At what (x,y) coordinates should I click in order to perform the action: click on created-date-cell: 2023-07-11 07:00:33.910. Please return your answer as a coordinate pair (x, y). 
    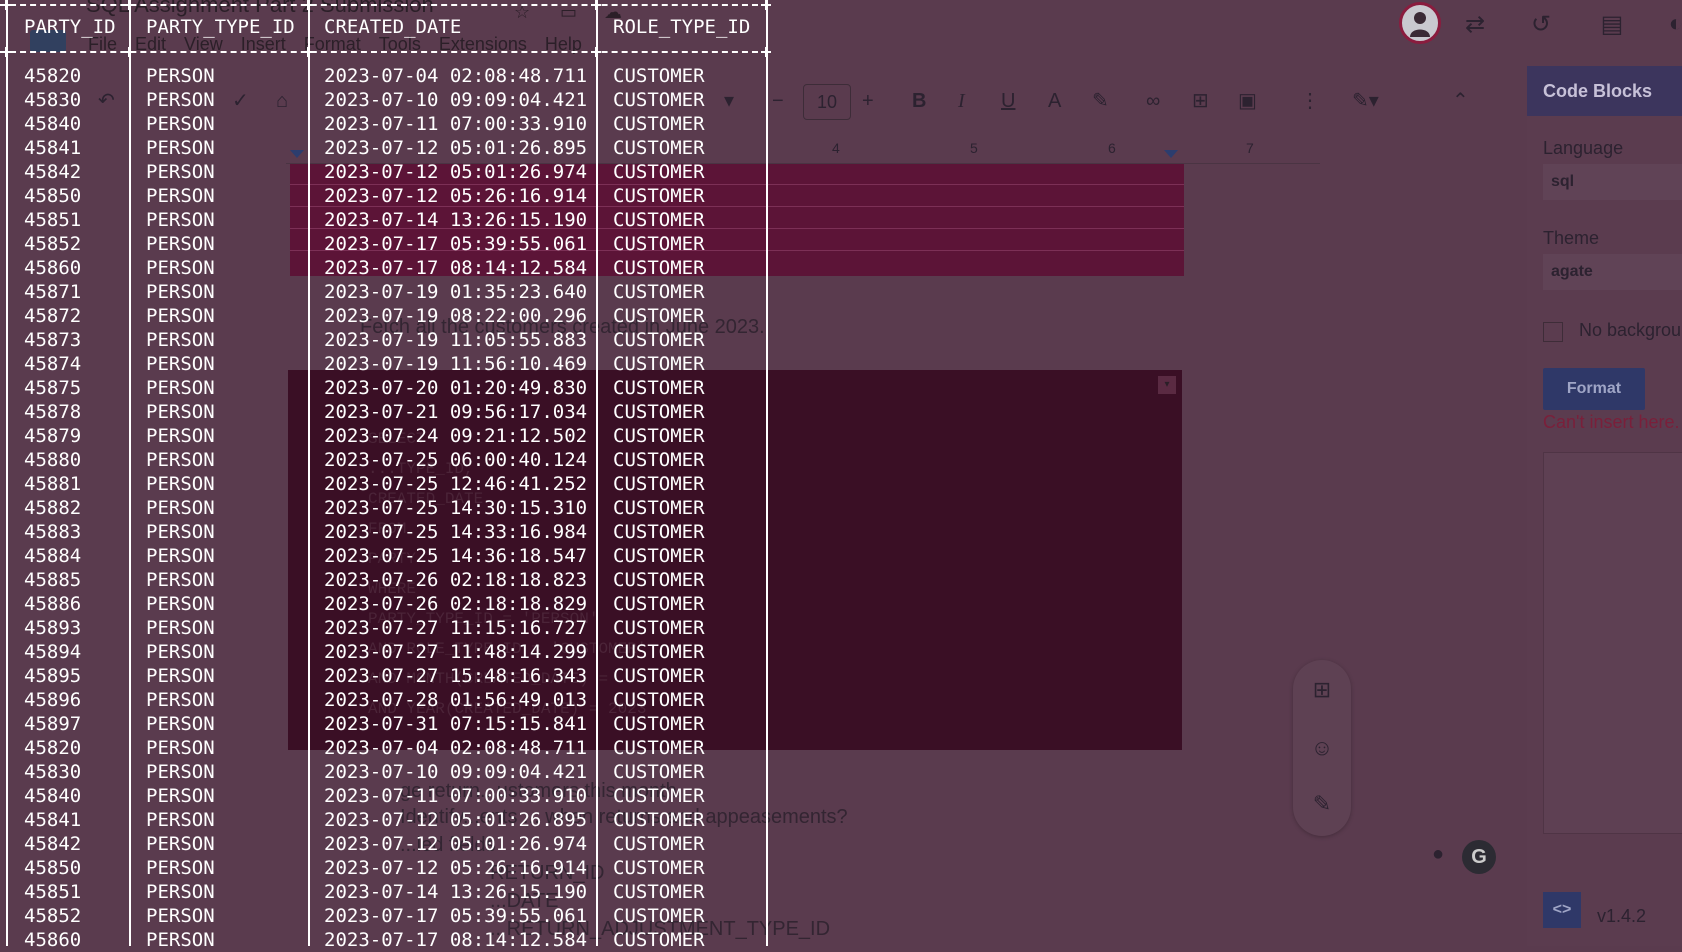
    Looking at the image, I should click on (456, 124).